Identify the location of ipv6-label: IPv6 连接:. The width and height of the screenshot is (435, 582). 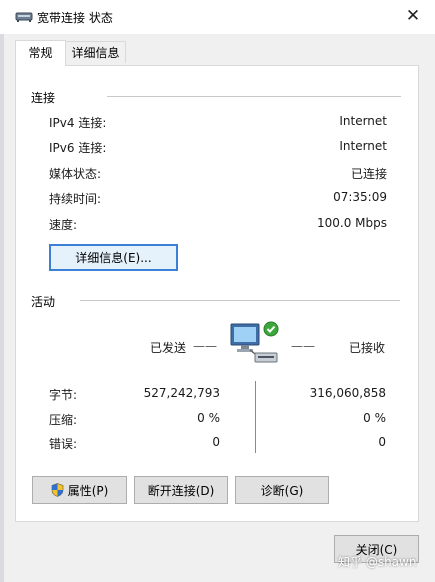
(78, 148).